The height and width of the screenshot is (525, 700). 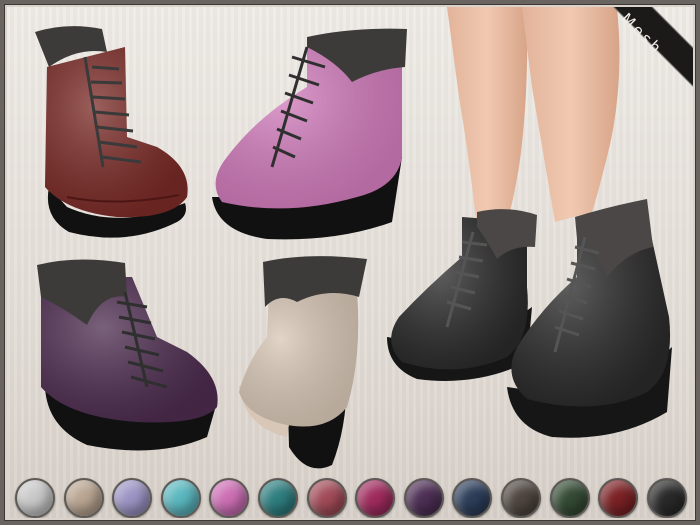 I want to click on color-swatch-magenta, so click(x=375, y=498).